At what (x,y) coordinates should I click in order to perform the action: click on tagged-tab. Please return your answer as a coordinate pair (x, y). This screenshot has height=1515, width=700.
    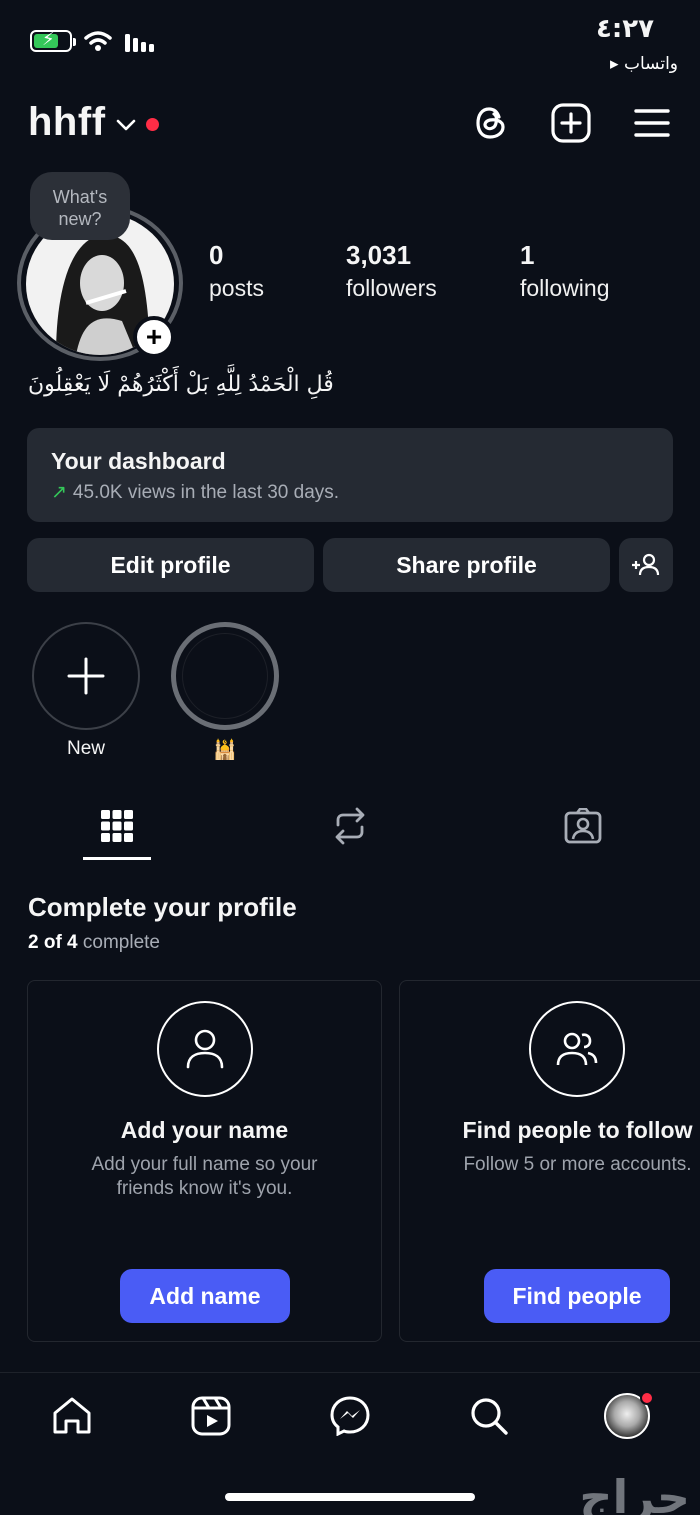
    Looking at the image, I should click on (583, 826).